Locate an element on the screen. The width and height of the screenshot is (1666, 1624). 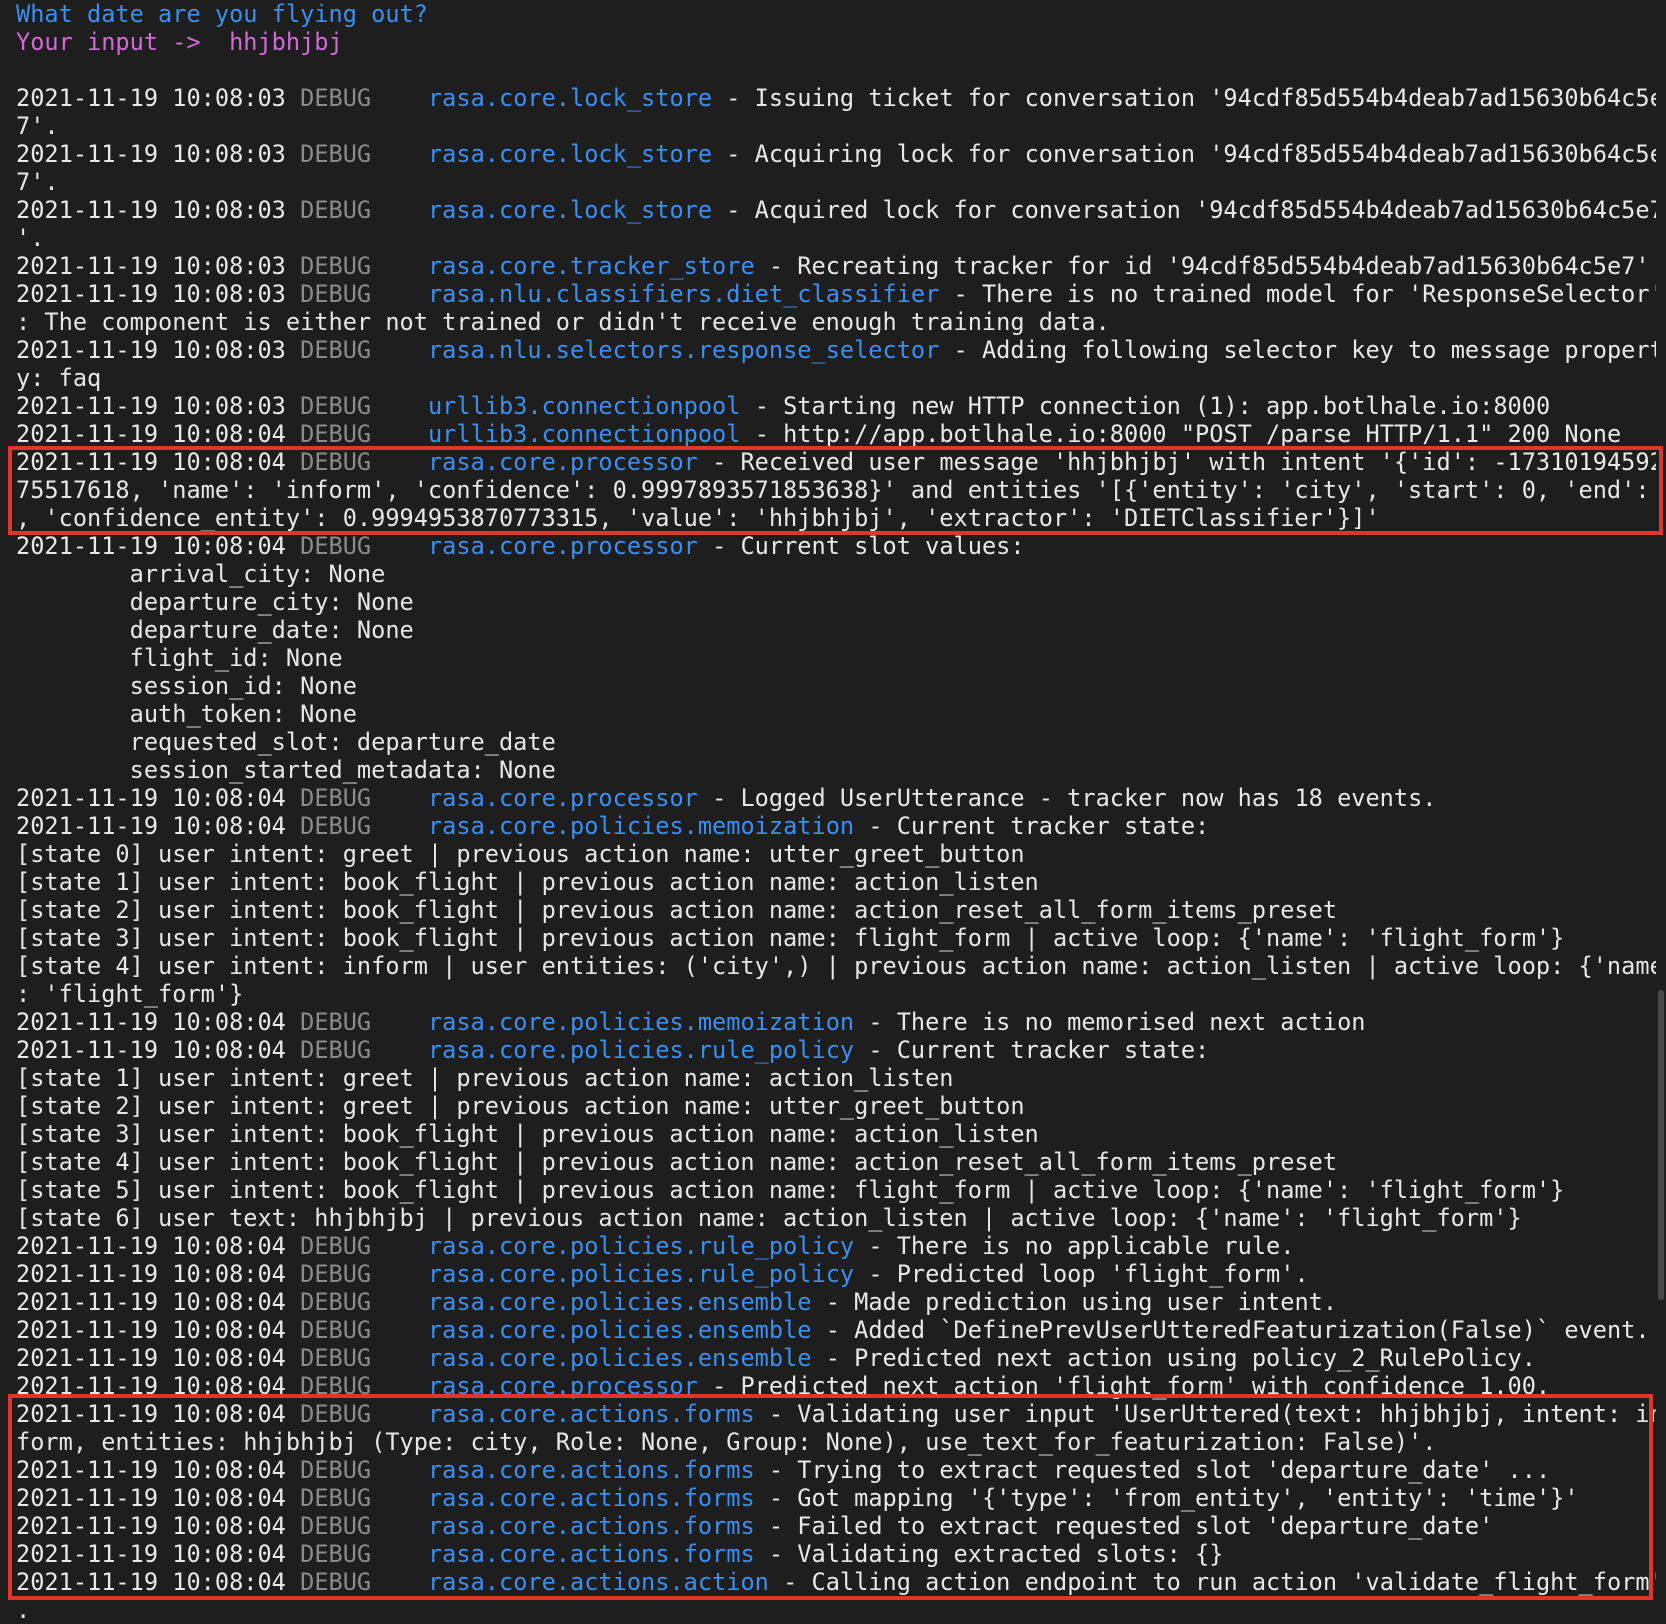
log-continuation: departure_city: None is located at coordinates (215, 602).